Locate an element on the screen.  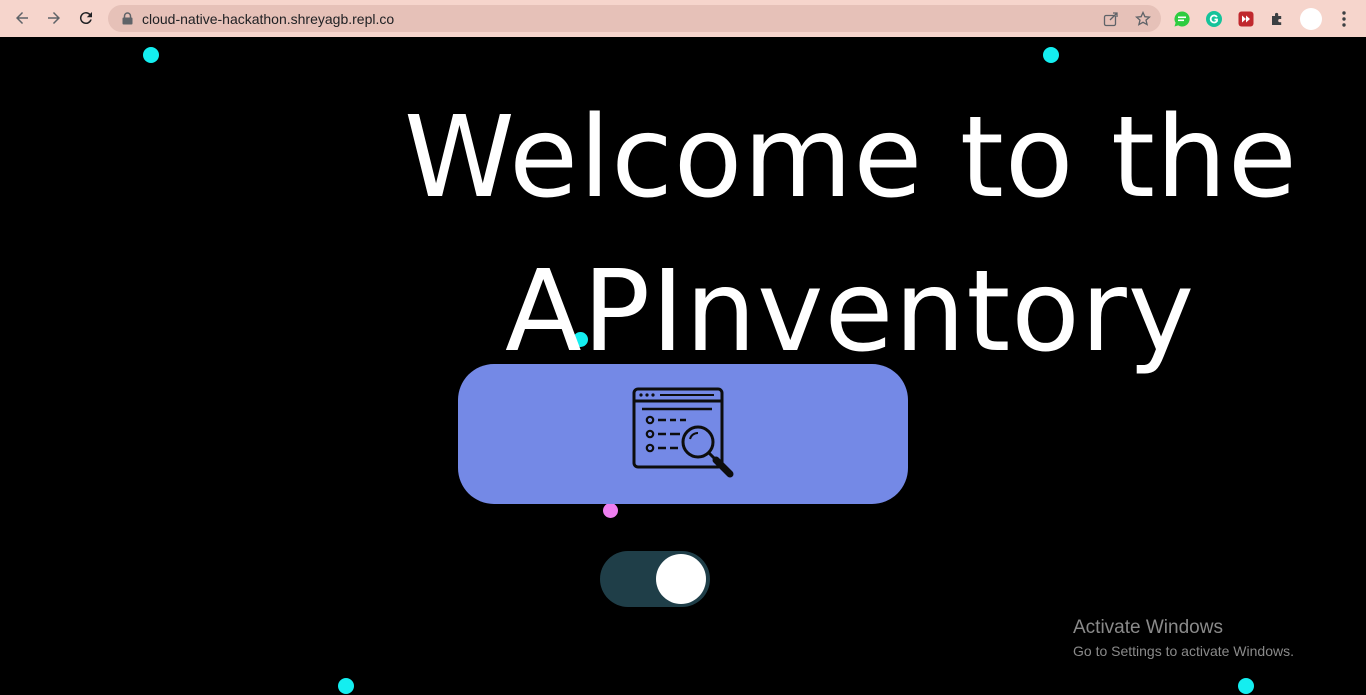
back-button is located at coordinates (22, 18).